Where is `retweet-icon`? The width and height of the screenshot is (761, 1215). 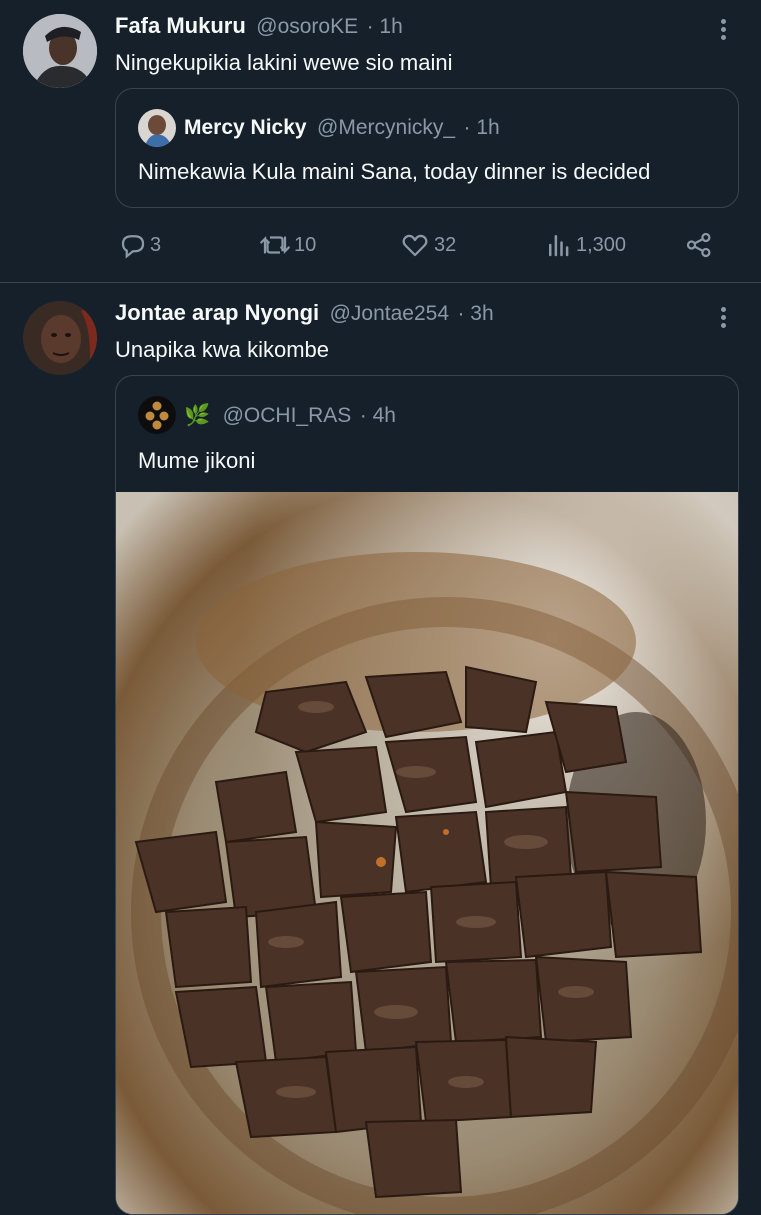
retweet-icon is located at coordinates (275, 245).